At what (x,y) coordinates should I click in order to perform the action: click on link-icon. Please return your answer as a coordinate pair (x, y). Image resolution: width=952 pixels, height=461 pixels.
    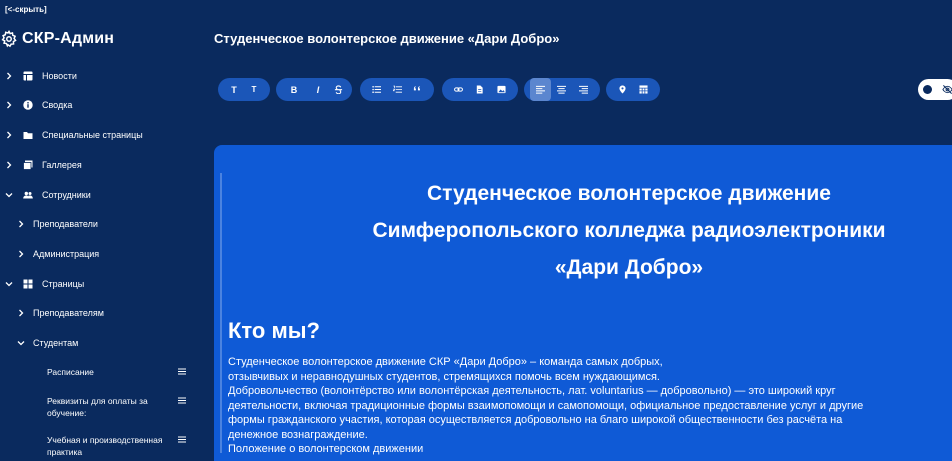
    Looking at the image, I should click on (459, 89).